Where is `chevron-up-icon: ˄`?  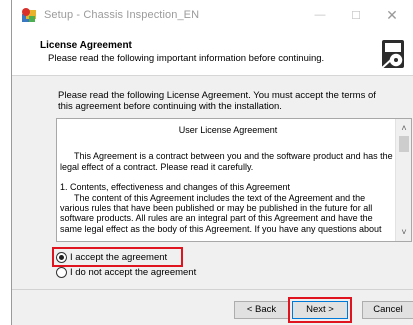 chevron-up-icon: ˄ is located at coordinates (403, 128).